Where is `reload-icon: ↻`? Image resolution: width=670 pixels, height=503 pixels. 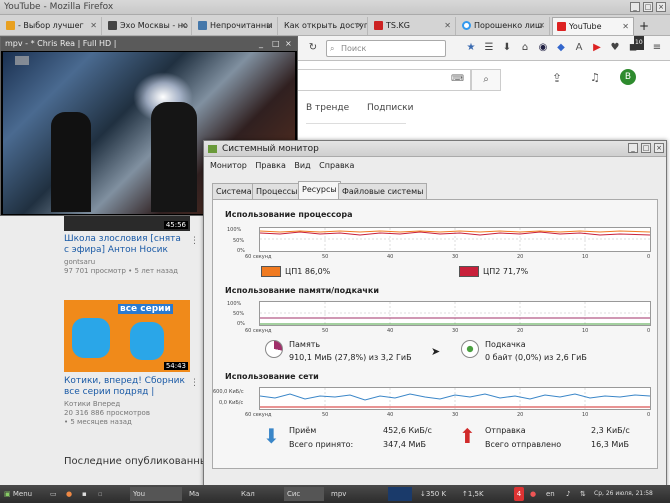 reload-icon: ↻ is located at coordinates (313, 48).